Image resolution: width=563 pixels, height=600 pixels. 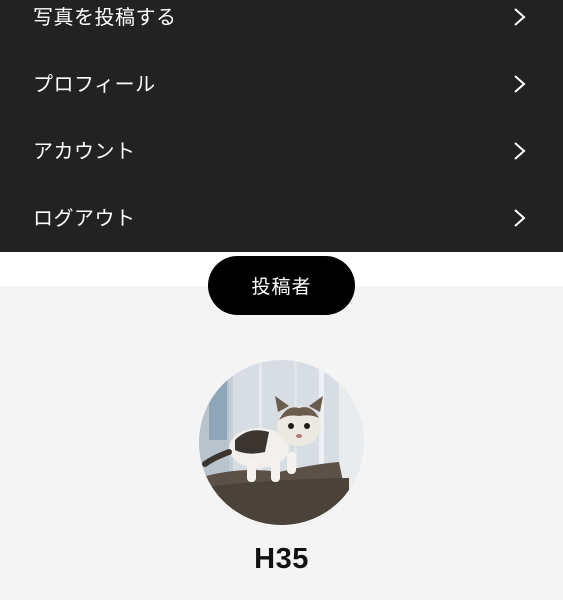 What do you see at coordinates (105, 16) in the screenshot?
I see `menu-item-label: 写真を投稿する` at bounding box center [105, 16].